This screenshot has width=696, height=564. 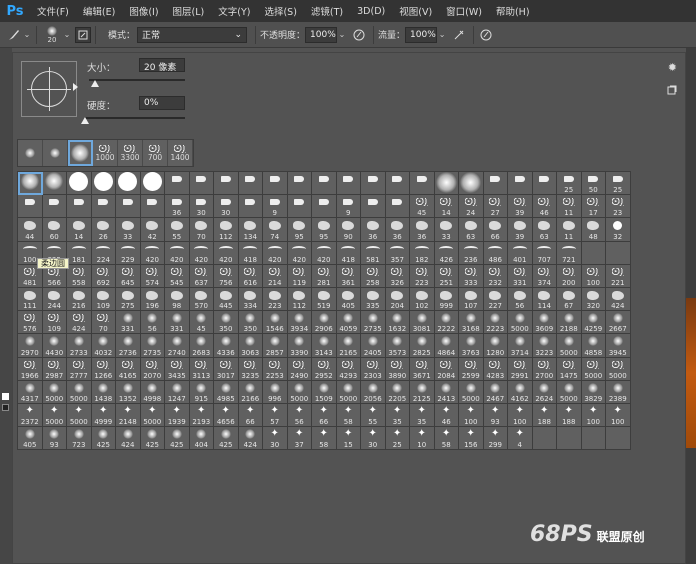 What do you see at coordinates (520, 439) in the screenshot?
I see `brush-preset-cell: ✦ 4` at bounding box center [520, 439].